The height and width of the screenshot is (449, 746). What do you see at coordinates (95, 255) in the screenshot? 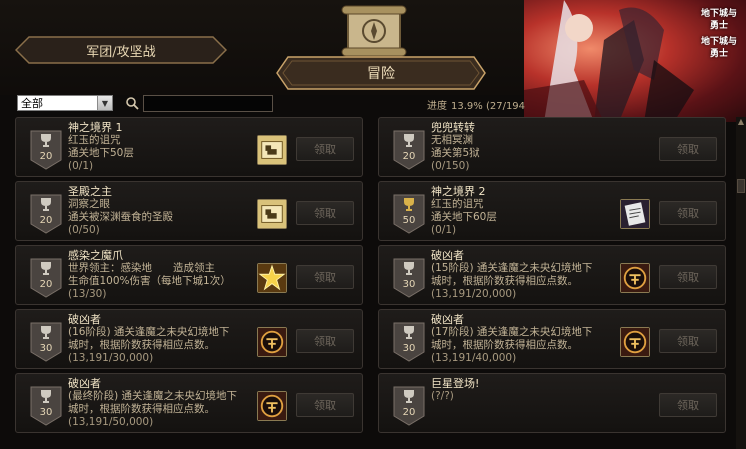
I see `achievement-title: 感染之魔爪` at bounding box center [95, 255].